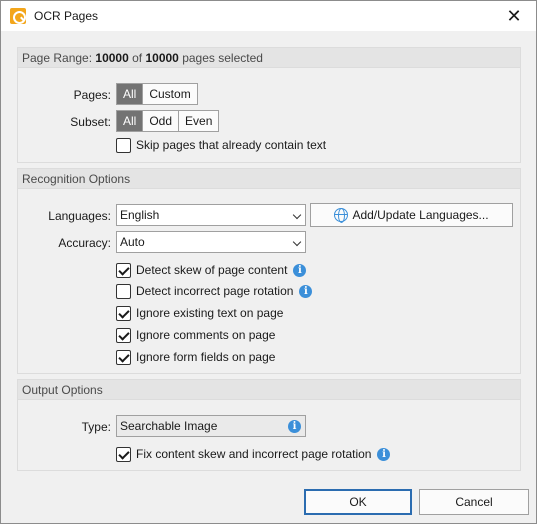 This screenshot has height=524, width=537. What do you see at coordinates (169, 94) in the screenshot?
I see `pages-custom-button: Custom` at bounding box center [169, 94].